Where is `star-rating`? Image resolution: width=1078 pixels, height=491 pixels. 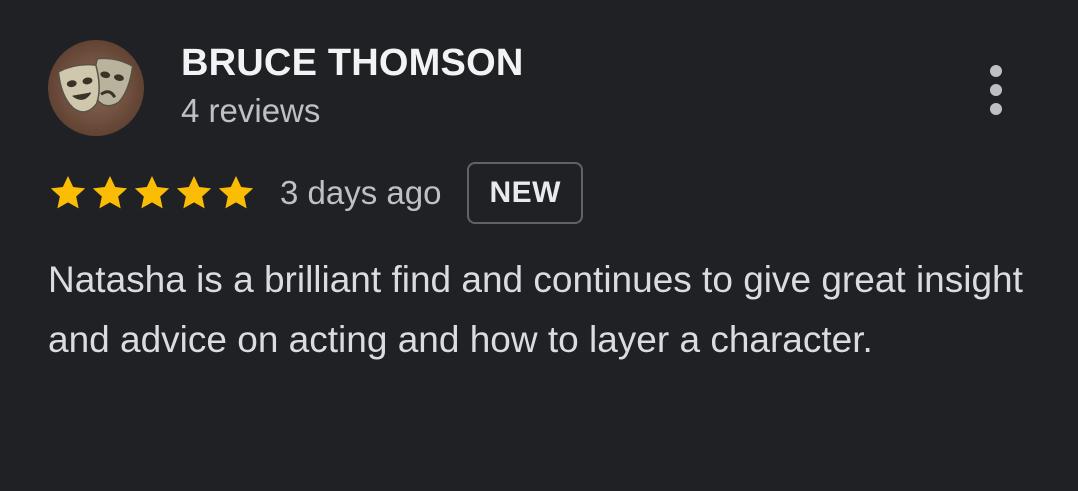
star-rating is located at coordinates (152, 193).